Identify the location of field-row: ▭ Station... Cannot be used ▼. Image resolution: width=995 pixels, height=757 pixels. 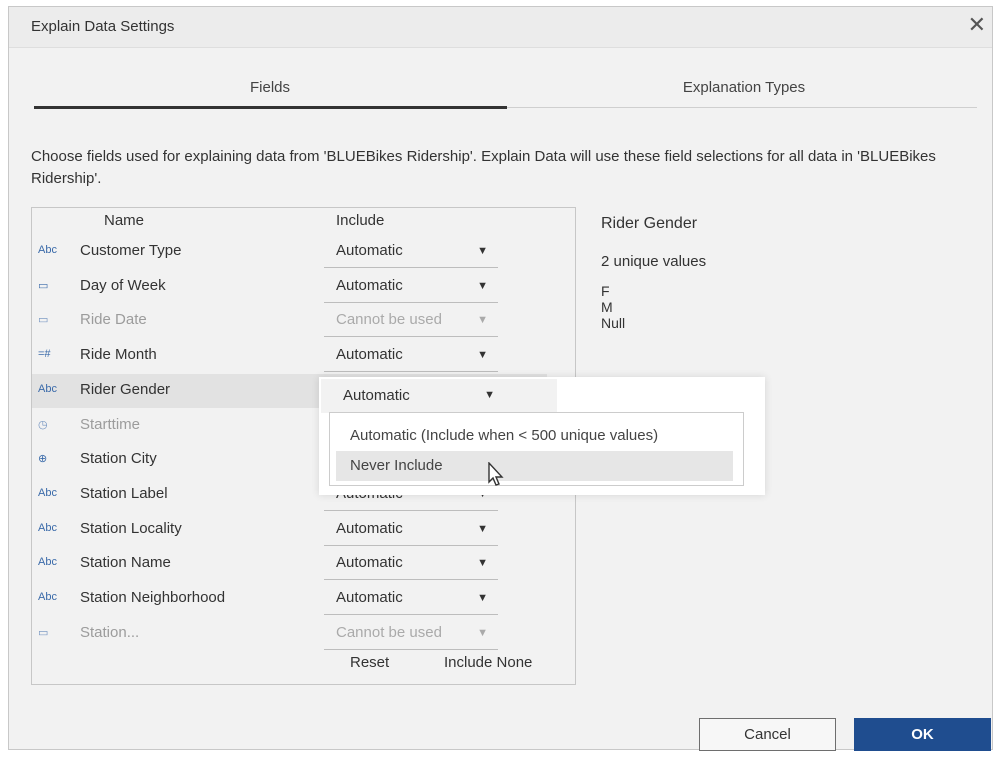
(303, 634).